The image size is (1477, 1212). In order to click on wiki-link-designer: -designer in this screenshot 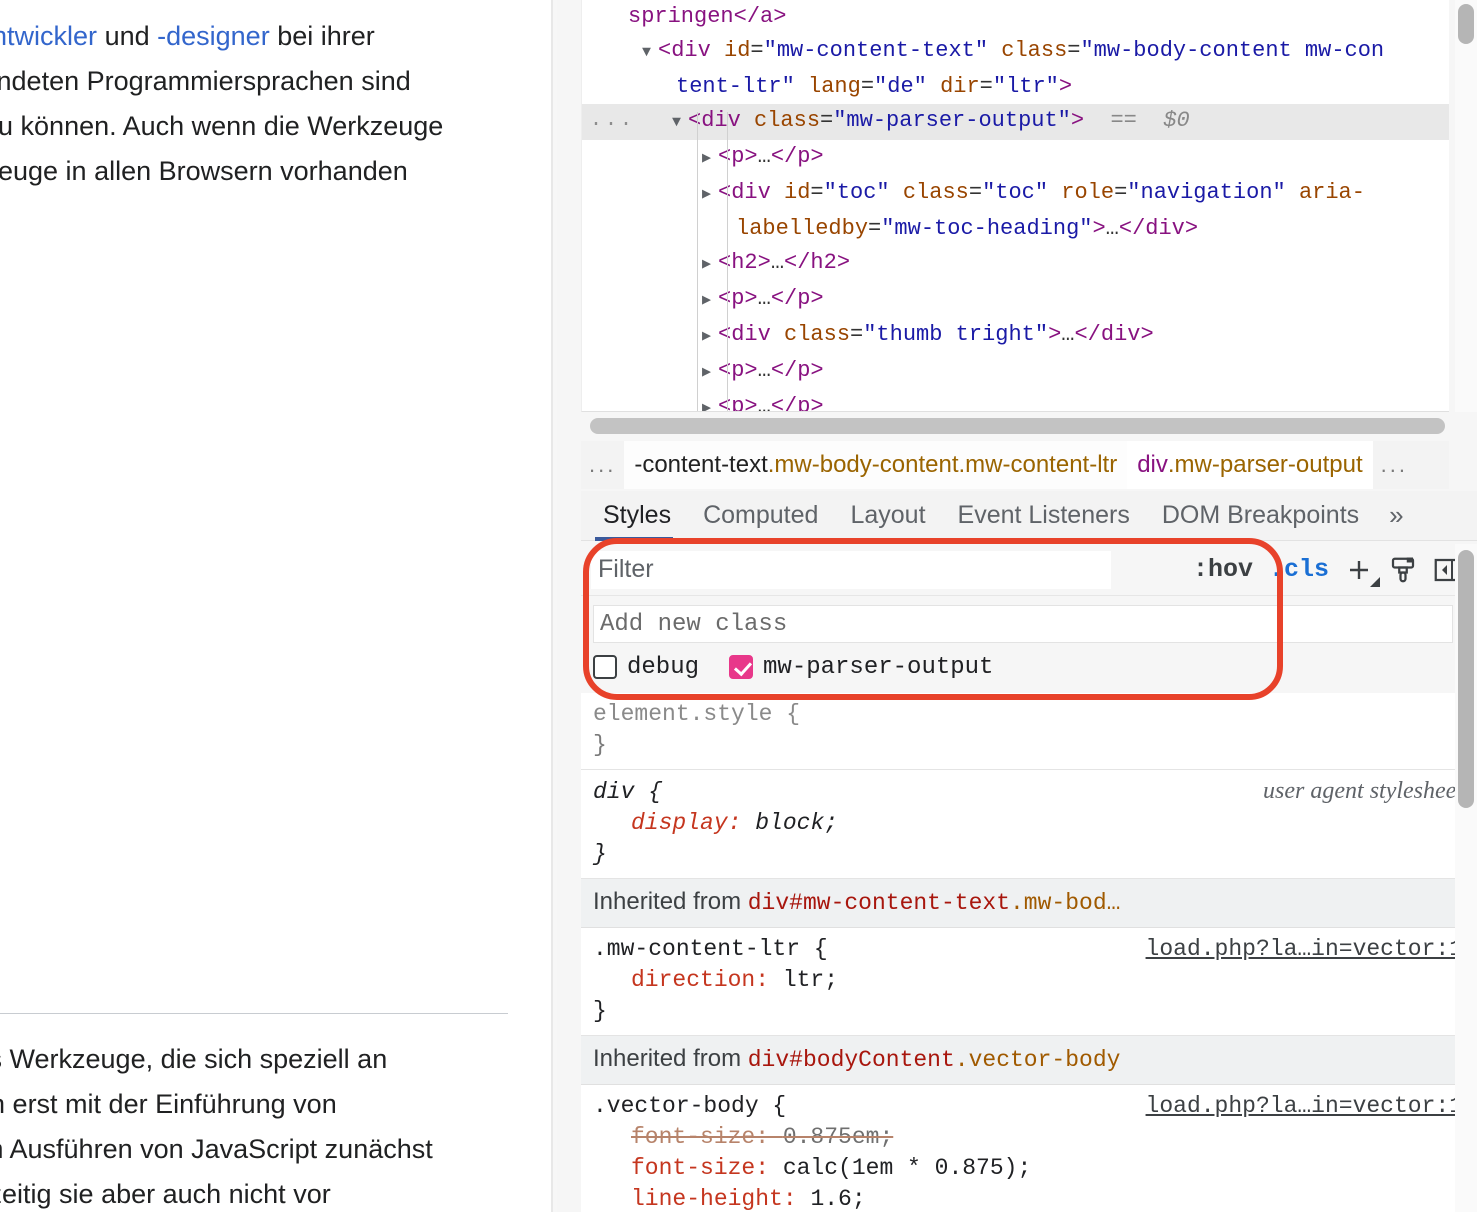, I will do `click(213, 36)`.